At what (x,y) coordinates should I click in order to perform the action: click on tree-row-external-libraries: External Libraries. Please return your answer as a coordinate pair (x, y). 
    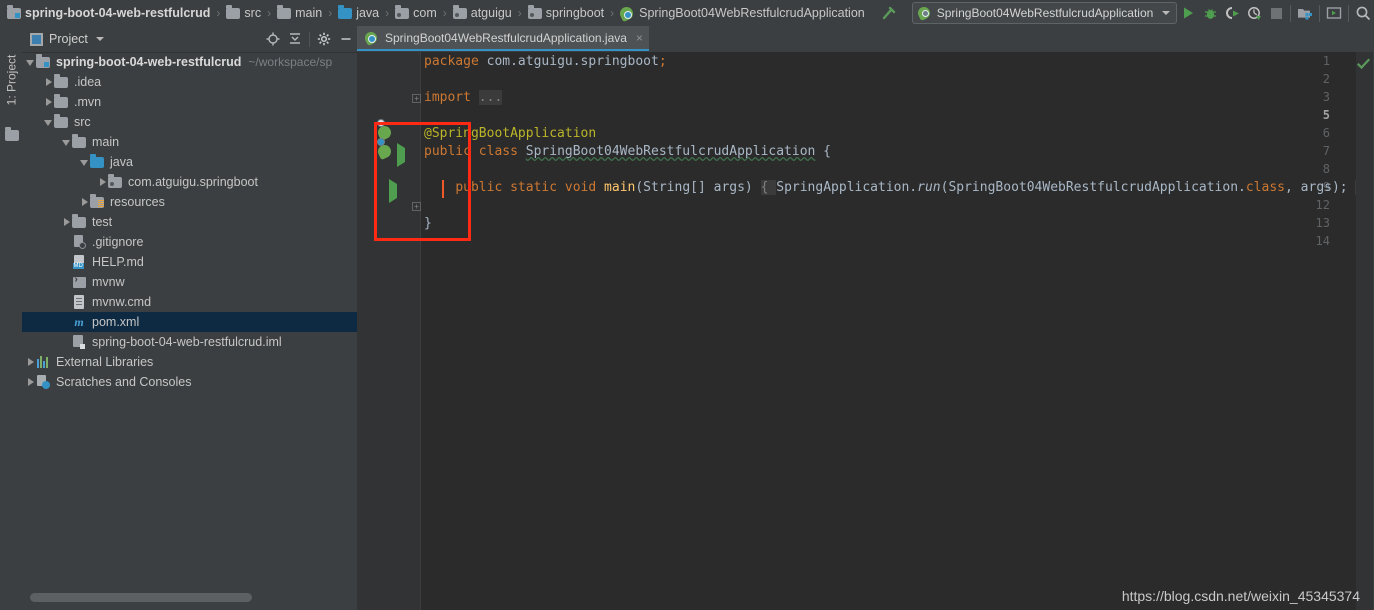
    Looking at the image, I should click on (189, 362).